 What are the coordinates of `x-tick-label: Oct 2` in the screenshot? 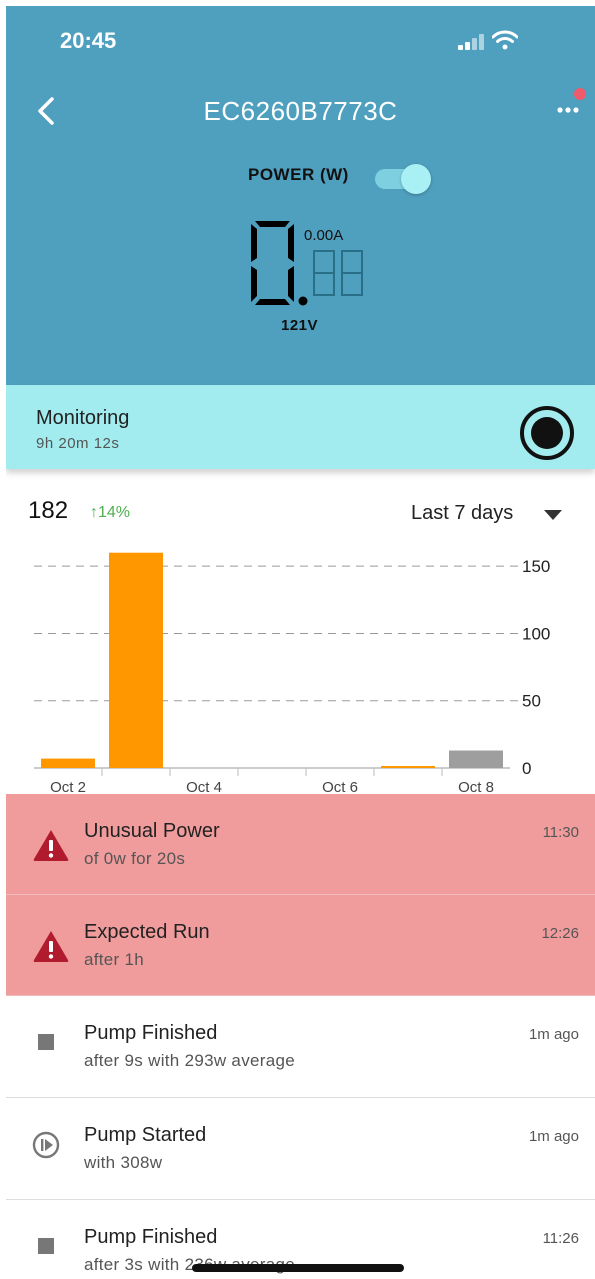 It's located at (68, 786).